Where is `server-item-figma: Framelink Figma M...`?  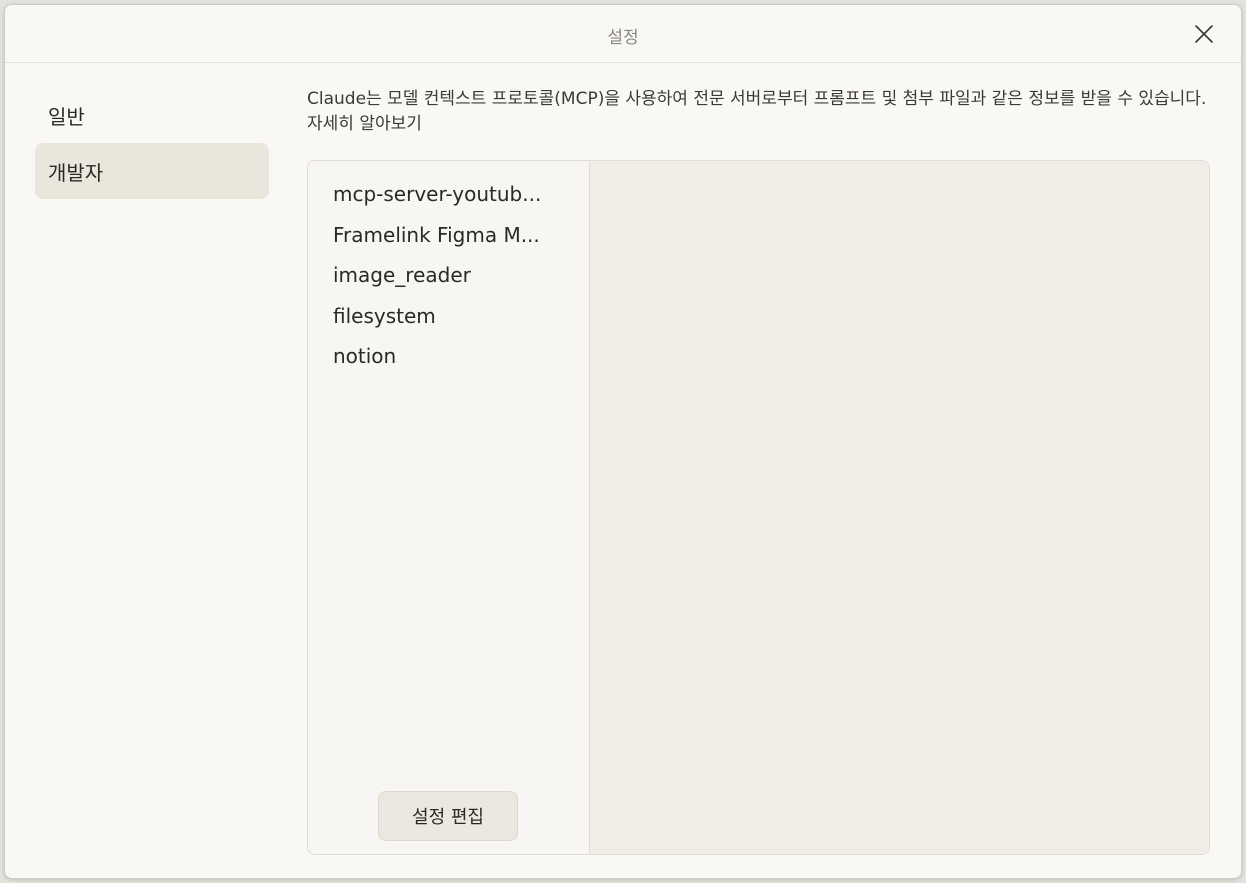 server-item-figma: Framelink Figma M... is located at coordinates (450, 235).